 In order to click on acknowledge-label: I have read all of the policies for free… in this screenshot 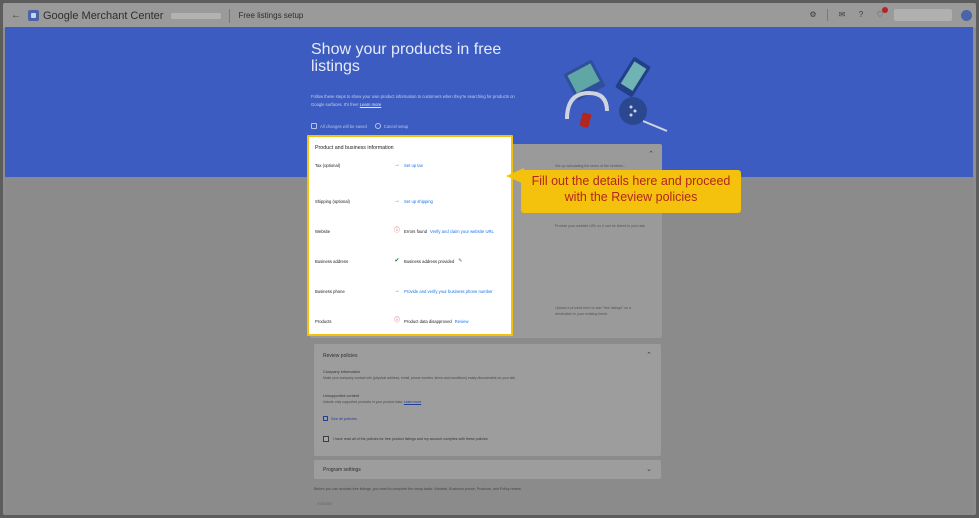, I will do `click(410, 439)`.